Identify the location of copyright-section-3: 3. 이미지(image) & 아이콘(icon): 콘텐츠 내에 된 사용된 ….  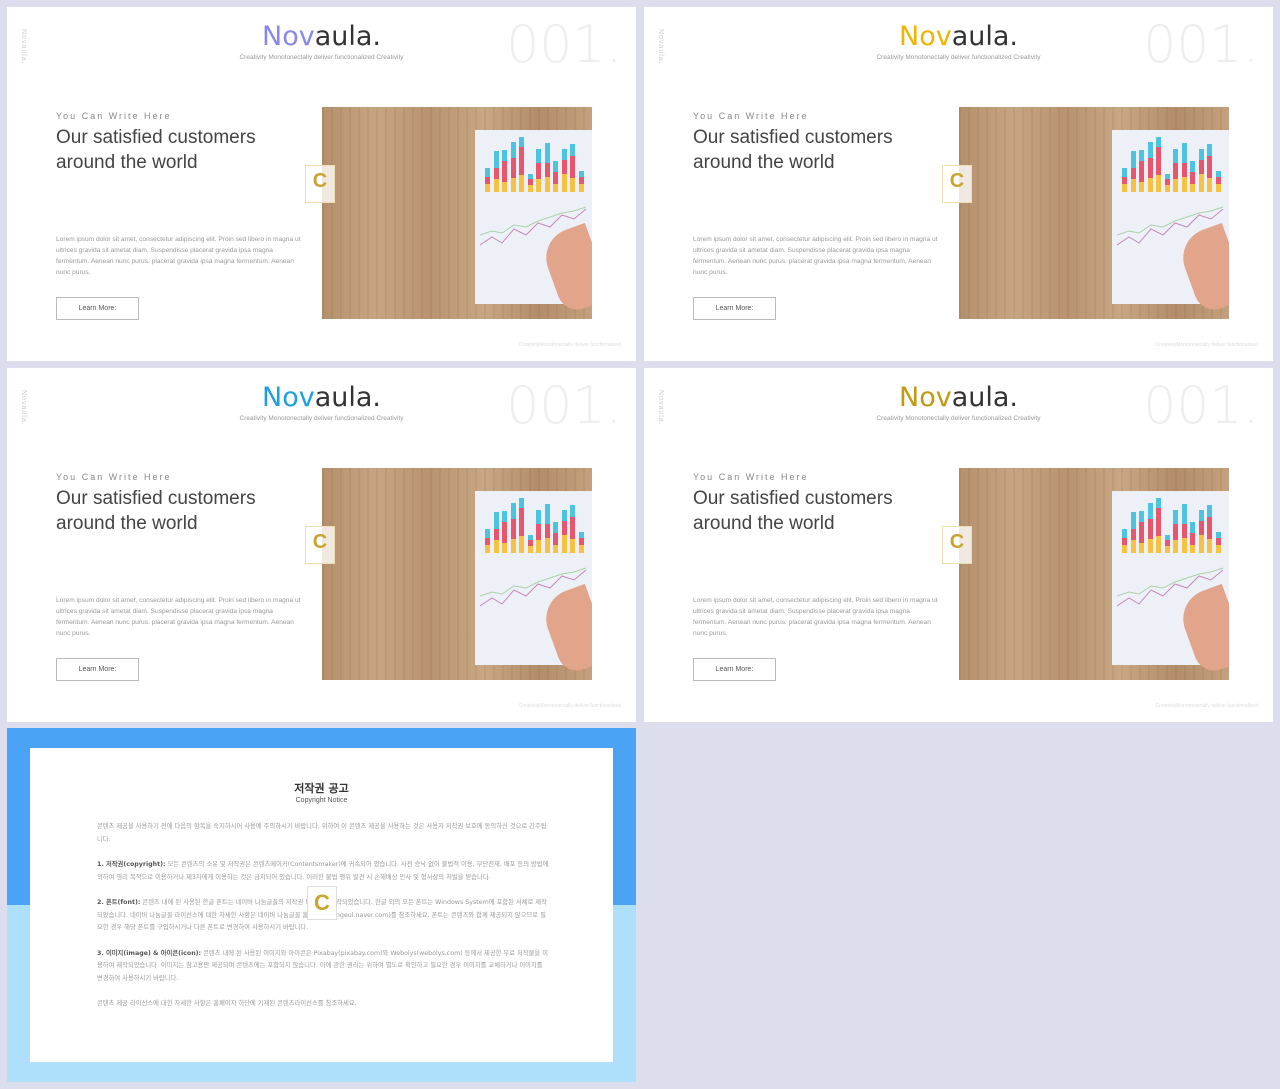
(323, 967).